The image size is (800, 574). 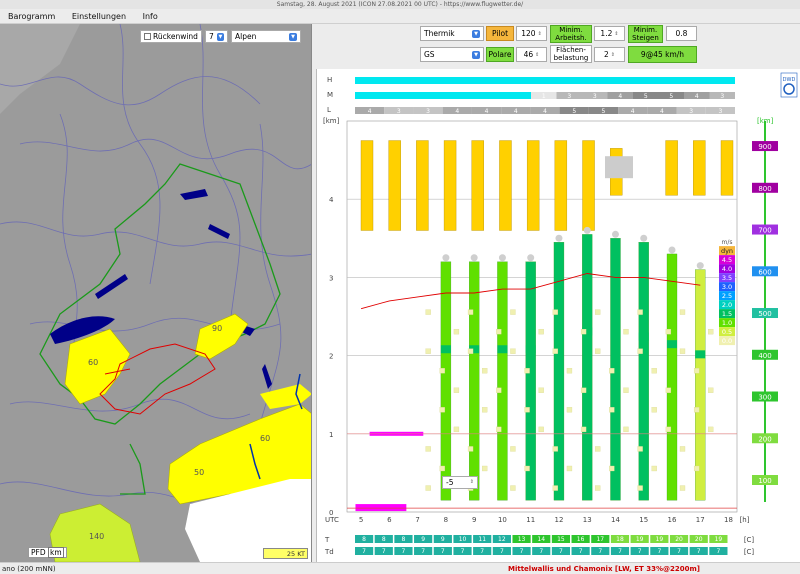 I want to click on inversion-bar, so click(x=381, y=508).